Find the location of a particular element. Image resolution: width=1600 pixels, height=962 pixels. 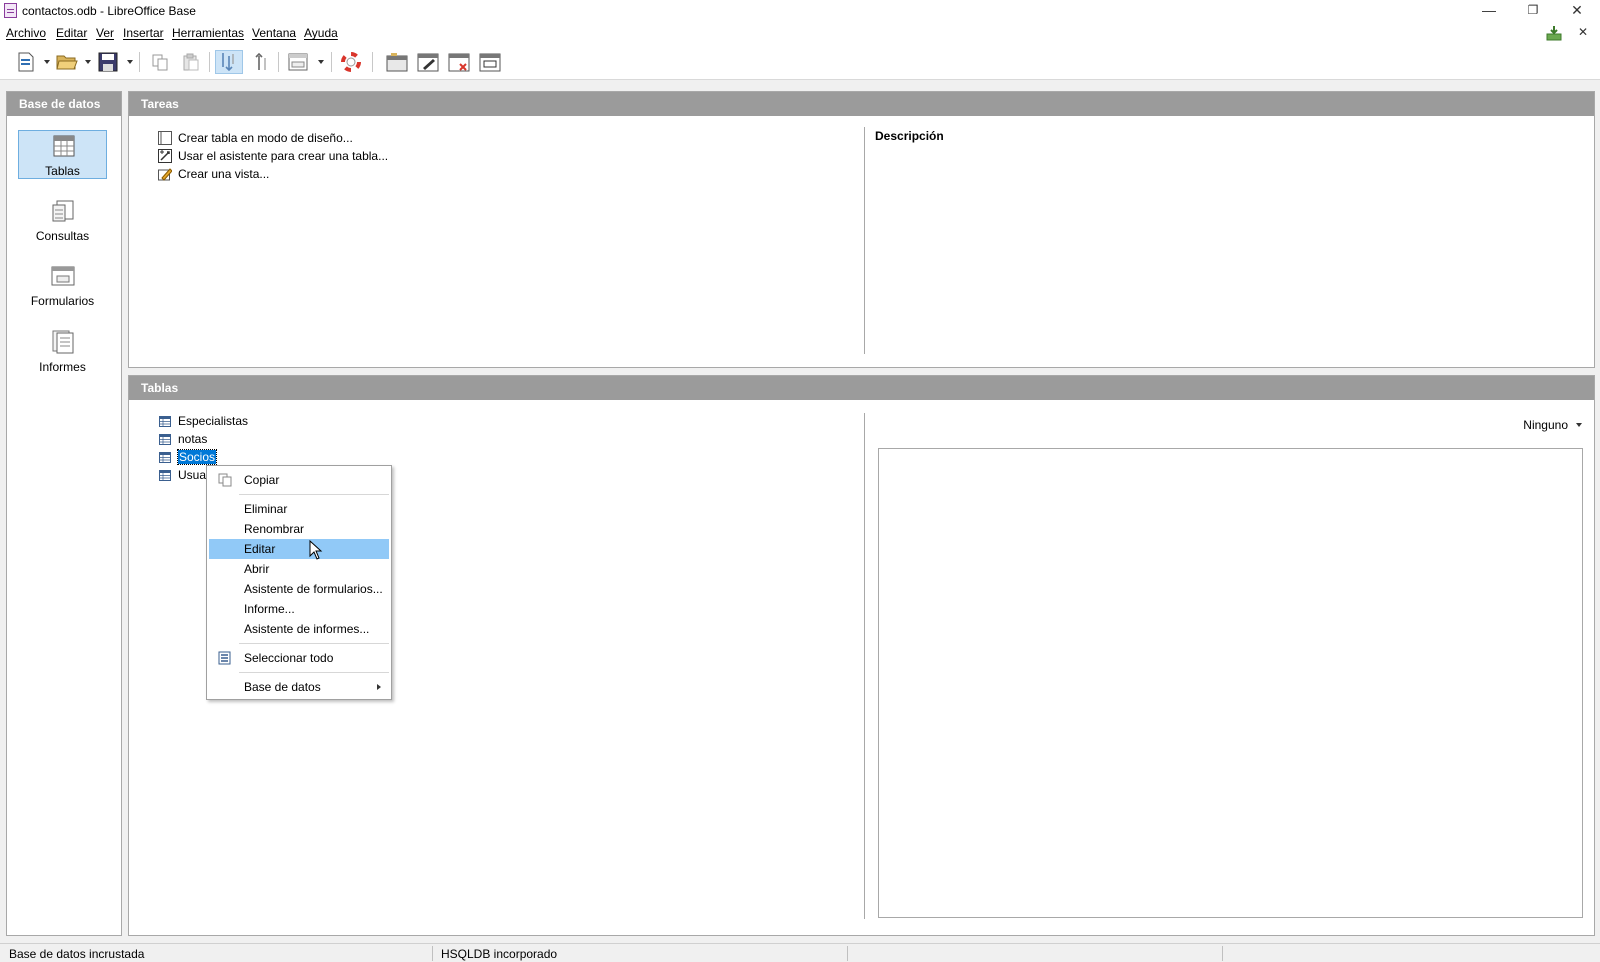

menu-item-label: Editar is located at coordinates (260, 549).